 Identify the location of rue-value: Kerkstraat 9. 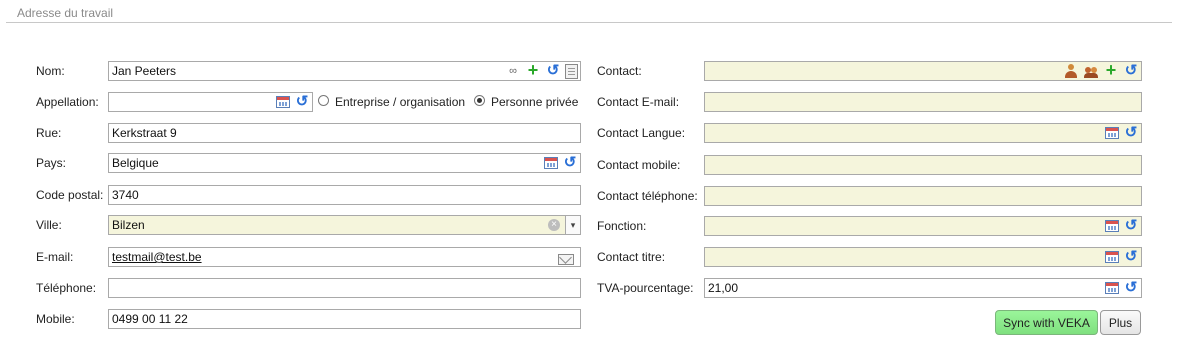
(144, 133).